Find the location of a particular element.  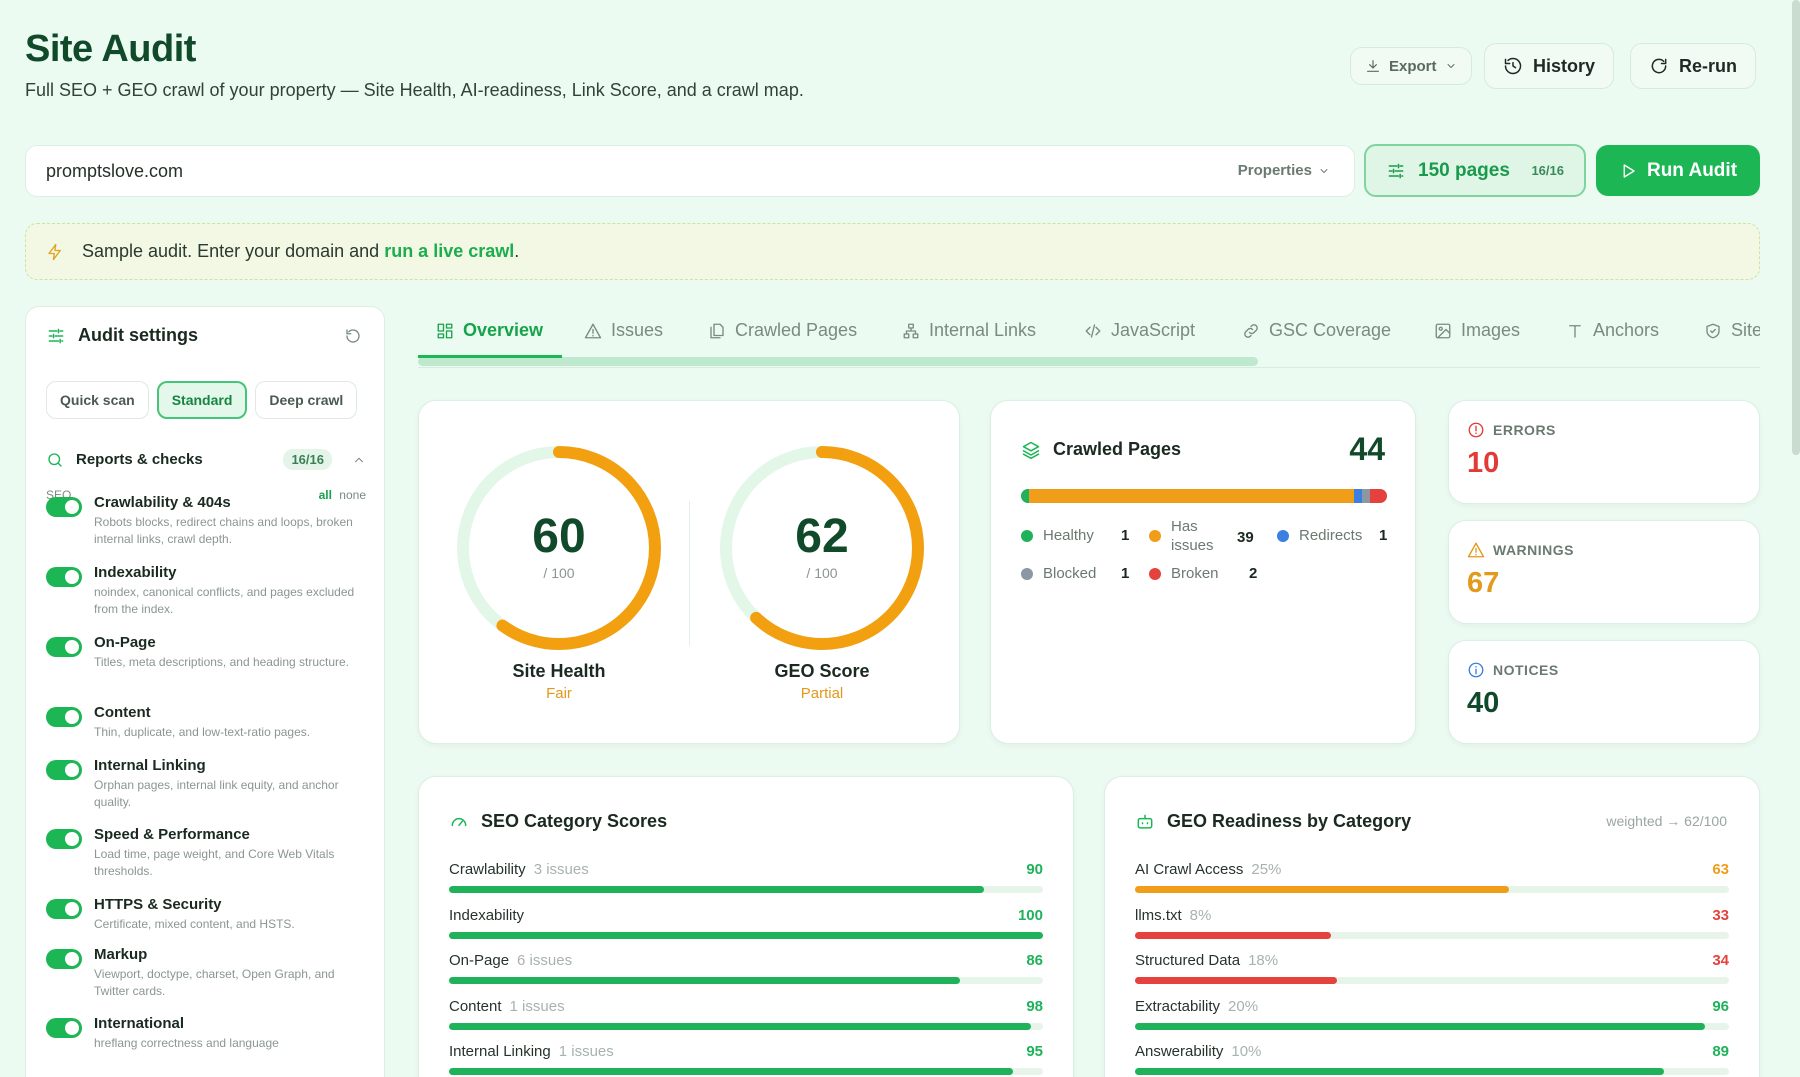

site-health-status: Fair is located at coordinates (559, 693).